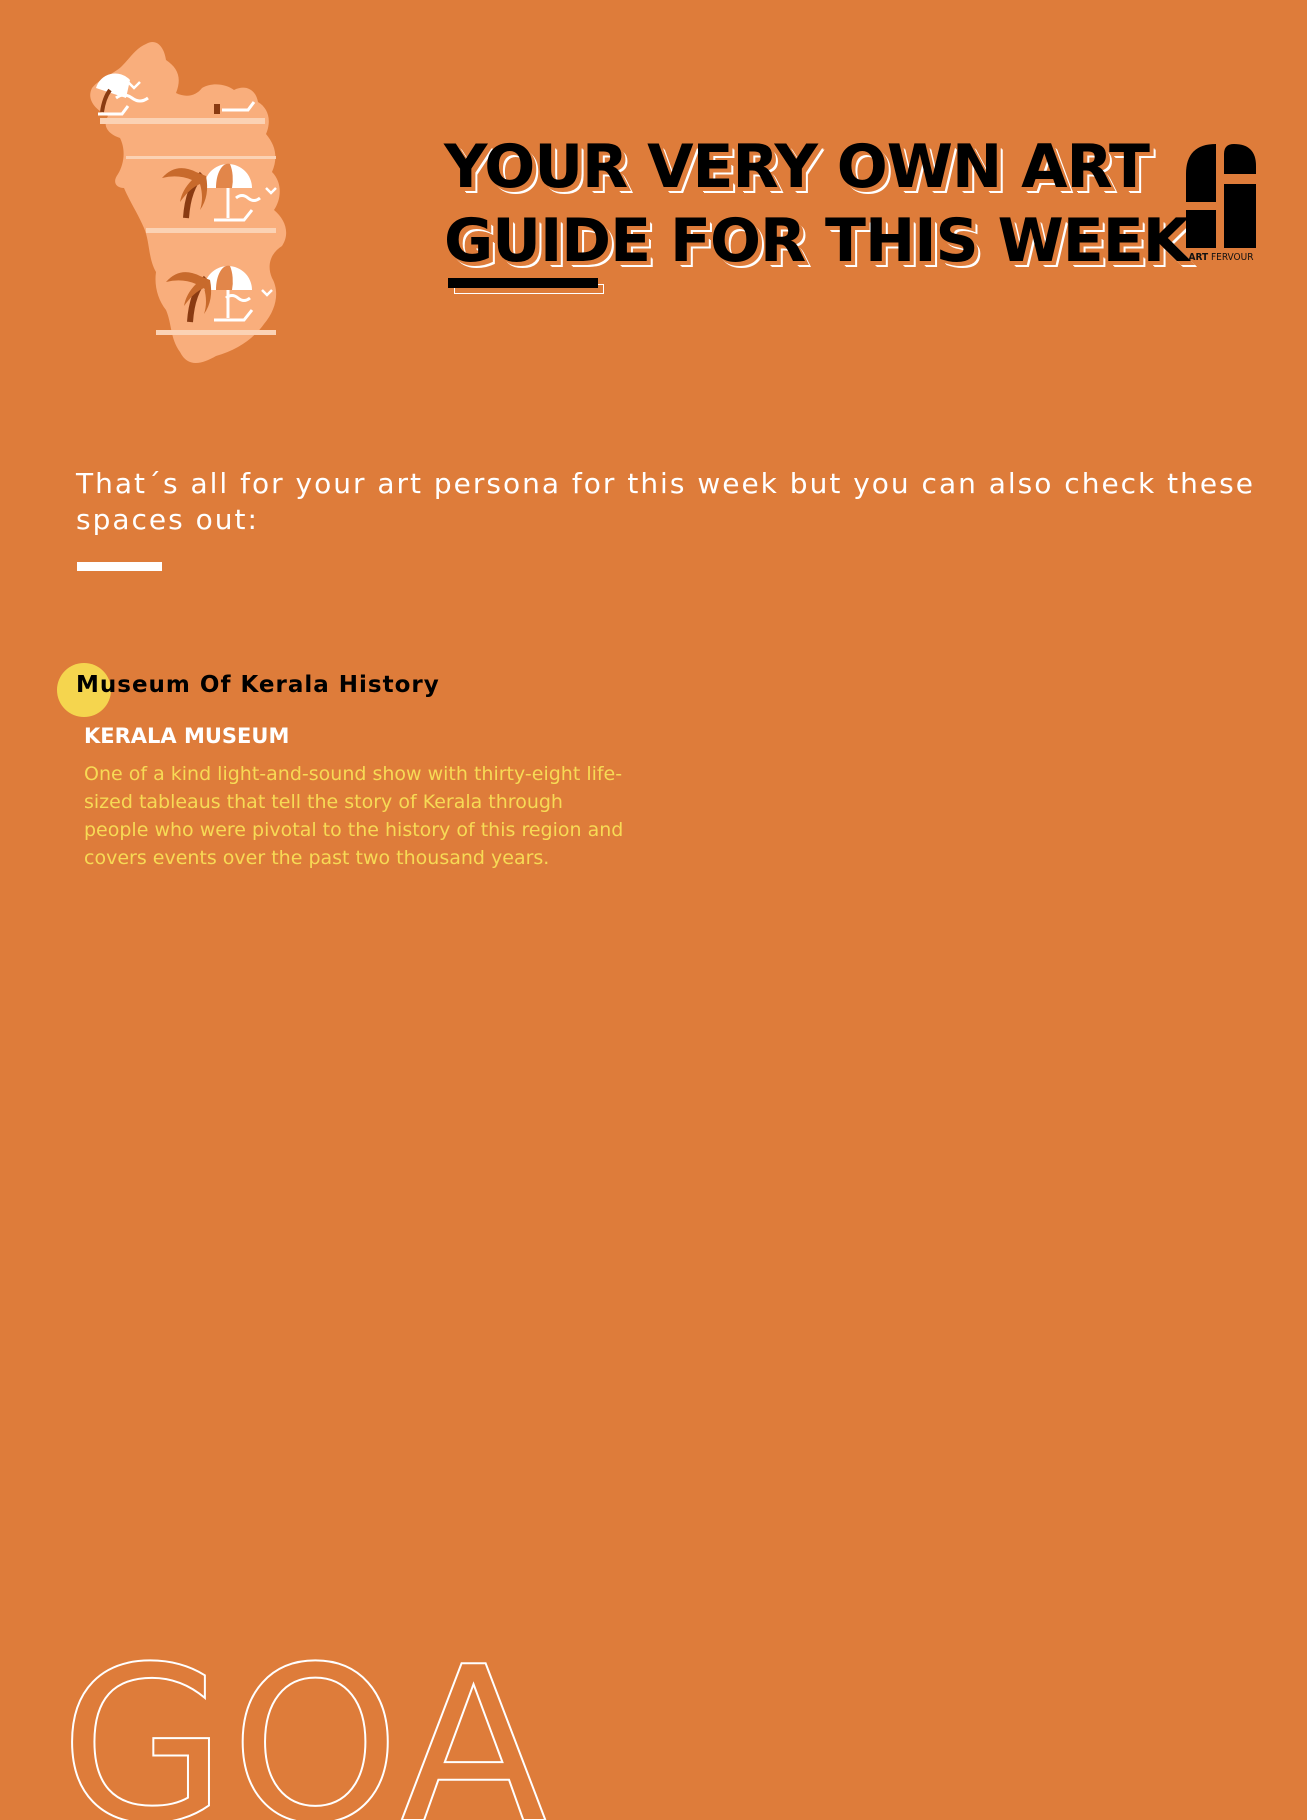 The width and height of the screenshot is (1307, 1820). I want to click on intro-divider, so click(119, 566).